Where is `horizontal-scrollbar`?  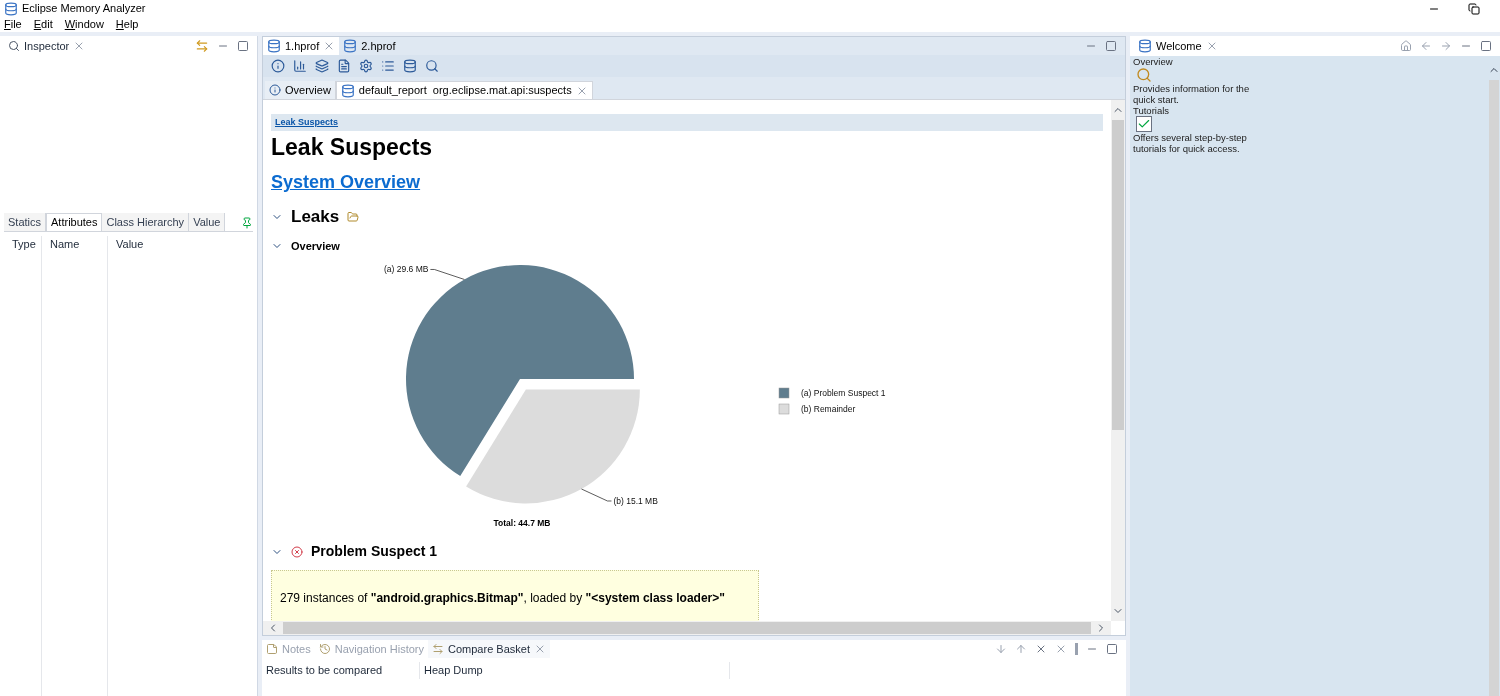
horizontal-scrollbar is located at coordinates (687, 628).